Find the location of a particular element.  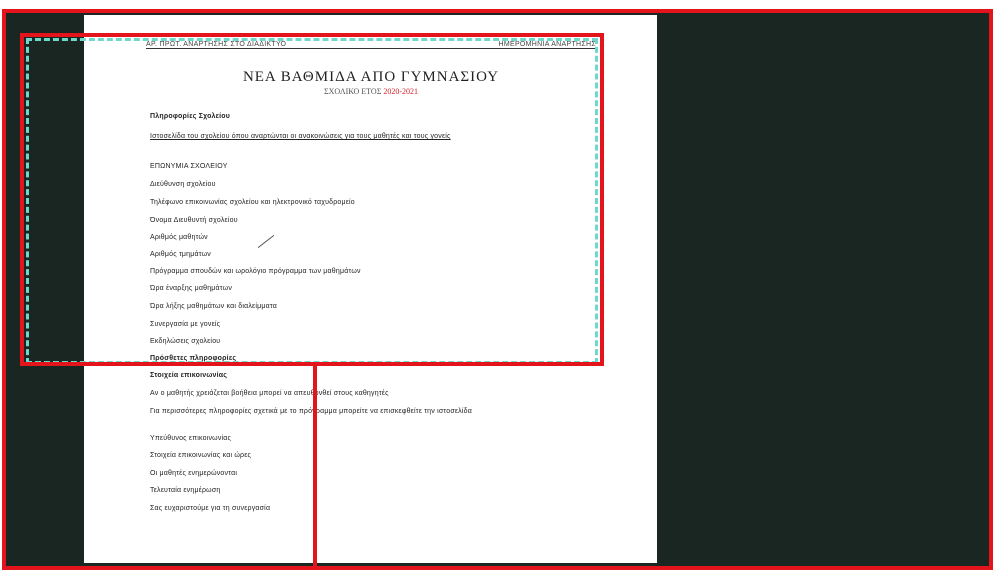

document-line: Στοιχεία επικοινωνίας και ώρες is located at coordinates (201, 455).